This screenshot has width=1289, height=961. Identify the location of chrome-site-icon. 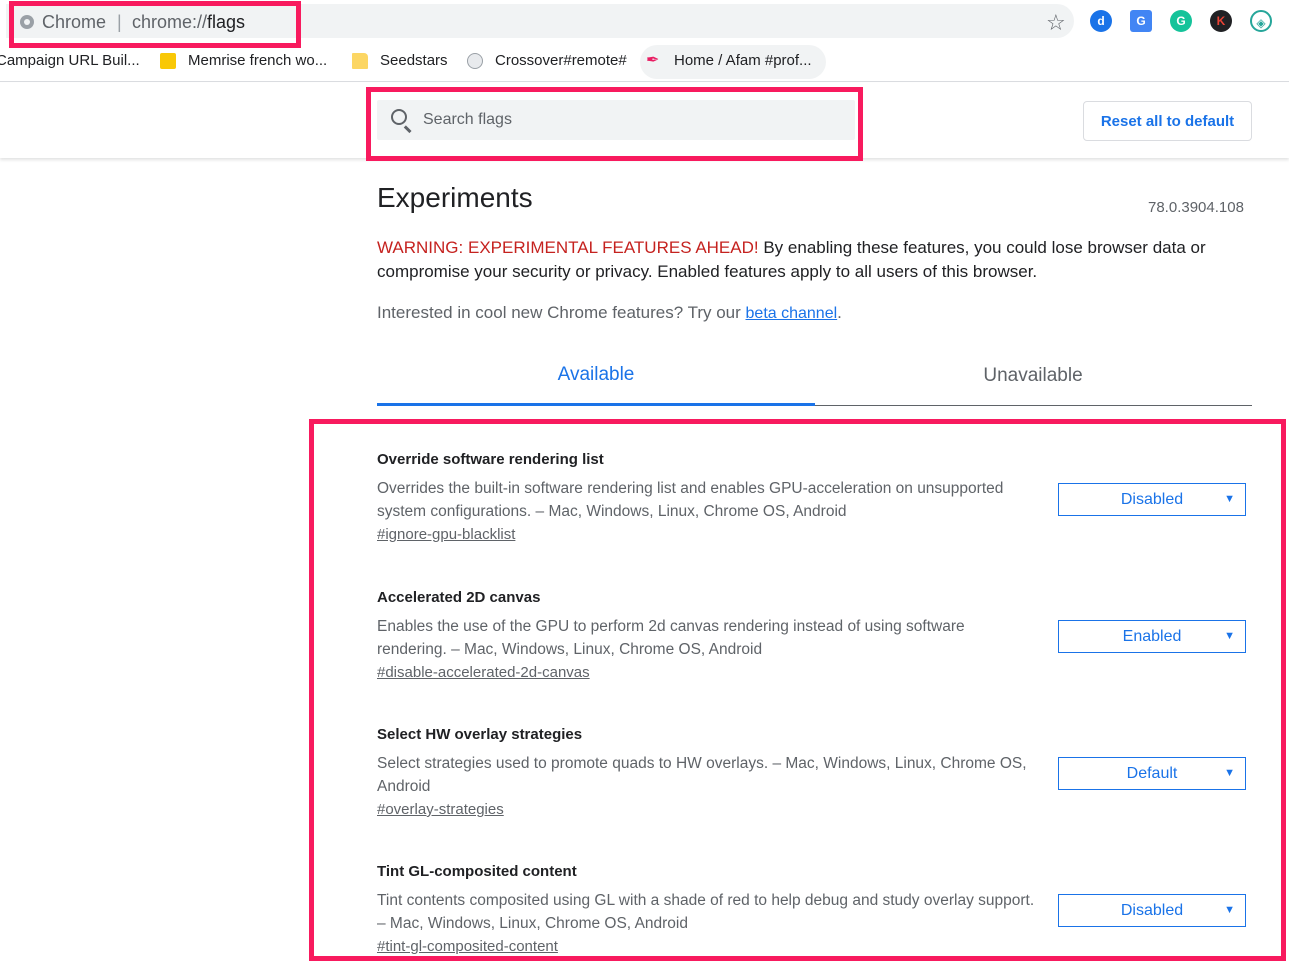
(27, 22).